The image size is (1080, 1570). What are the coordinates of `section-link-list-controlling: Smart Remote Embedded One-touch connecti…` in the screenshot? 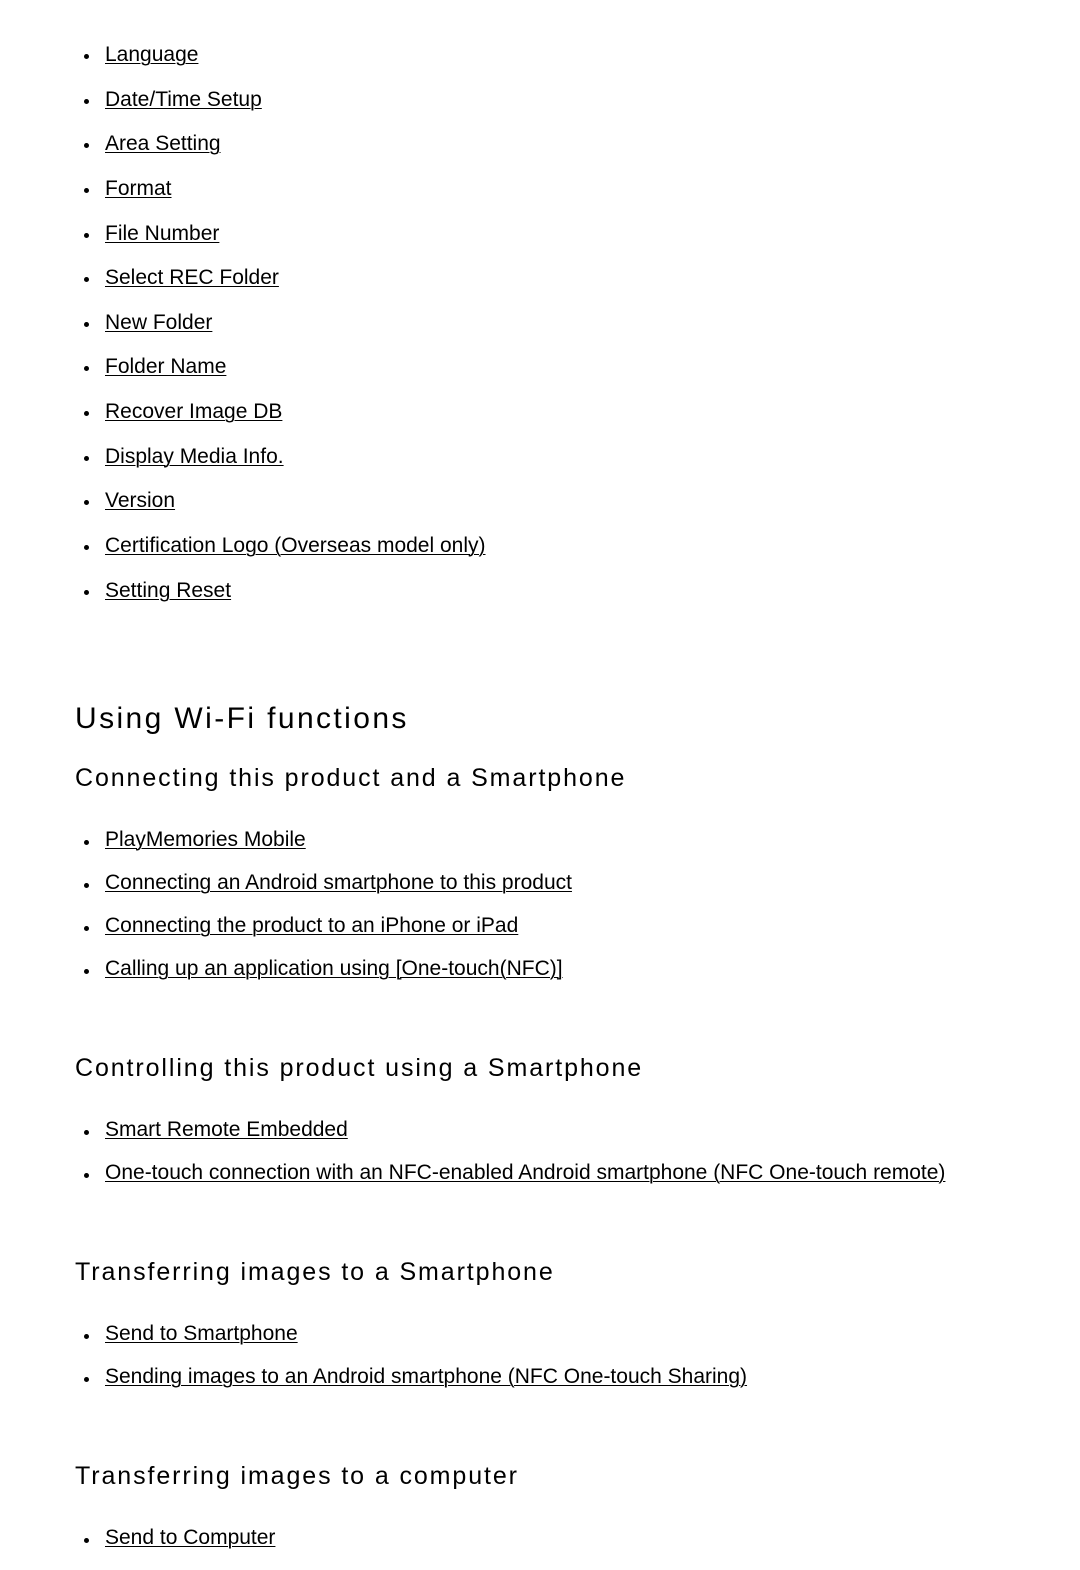 It's located at (555, 1151).